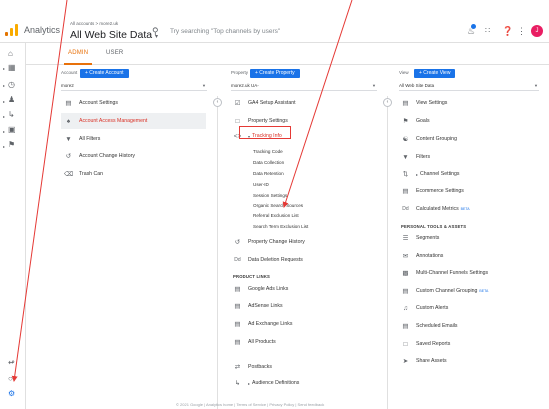  I want to click on tracking-code-link: Tracking Code, so click(268, 151).